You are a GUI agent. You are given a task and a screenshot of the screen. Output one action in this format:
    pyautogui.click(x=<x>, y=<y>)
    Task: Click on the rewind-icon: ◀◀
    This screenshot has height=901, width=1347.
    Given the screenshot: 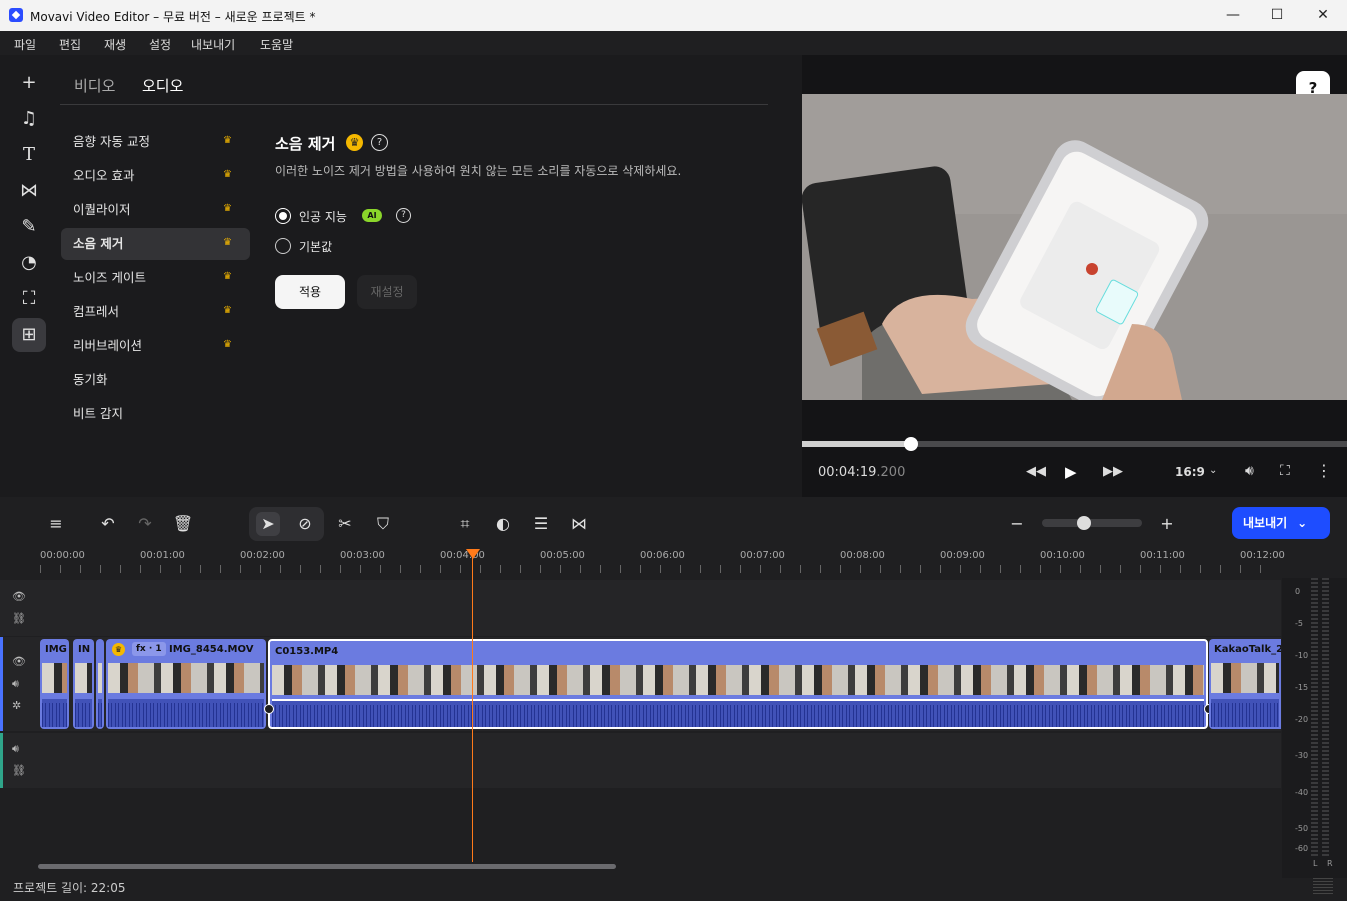 What is the action you would take?
    pyautogui.click(x=1036, y=471)
    